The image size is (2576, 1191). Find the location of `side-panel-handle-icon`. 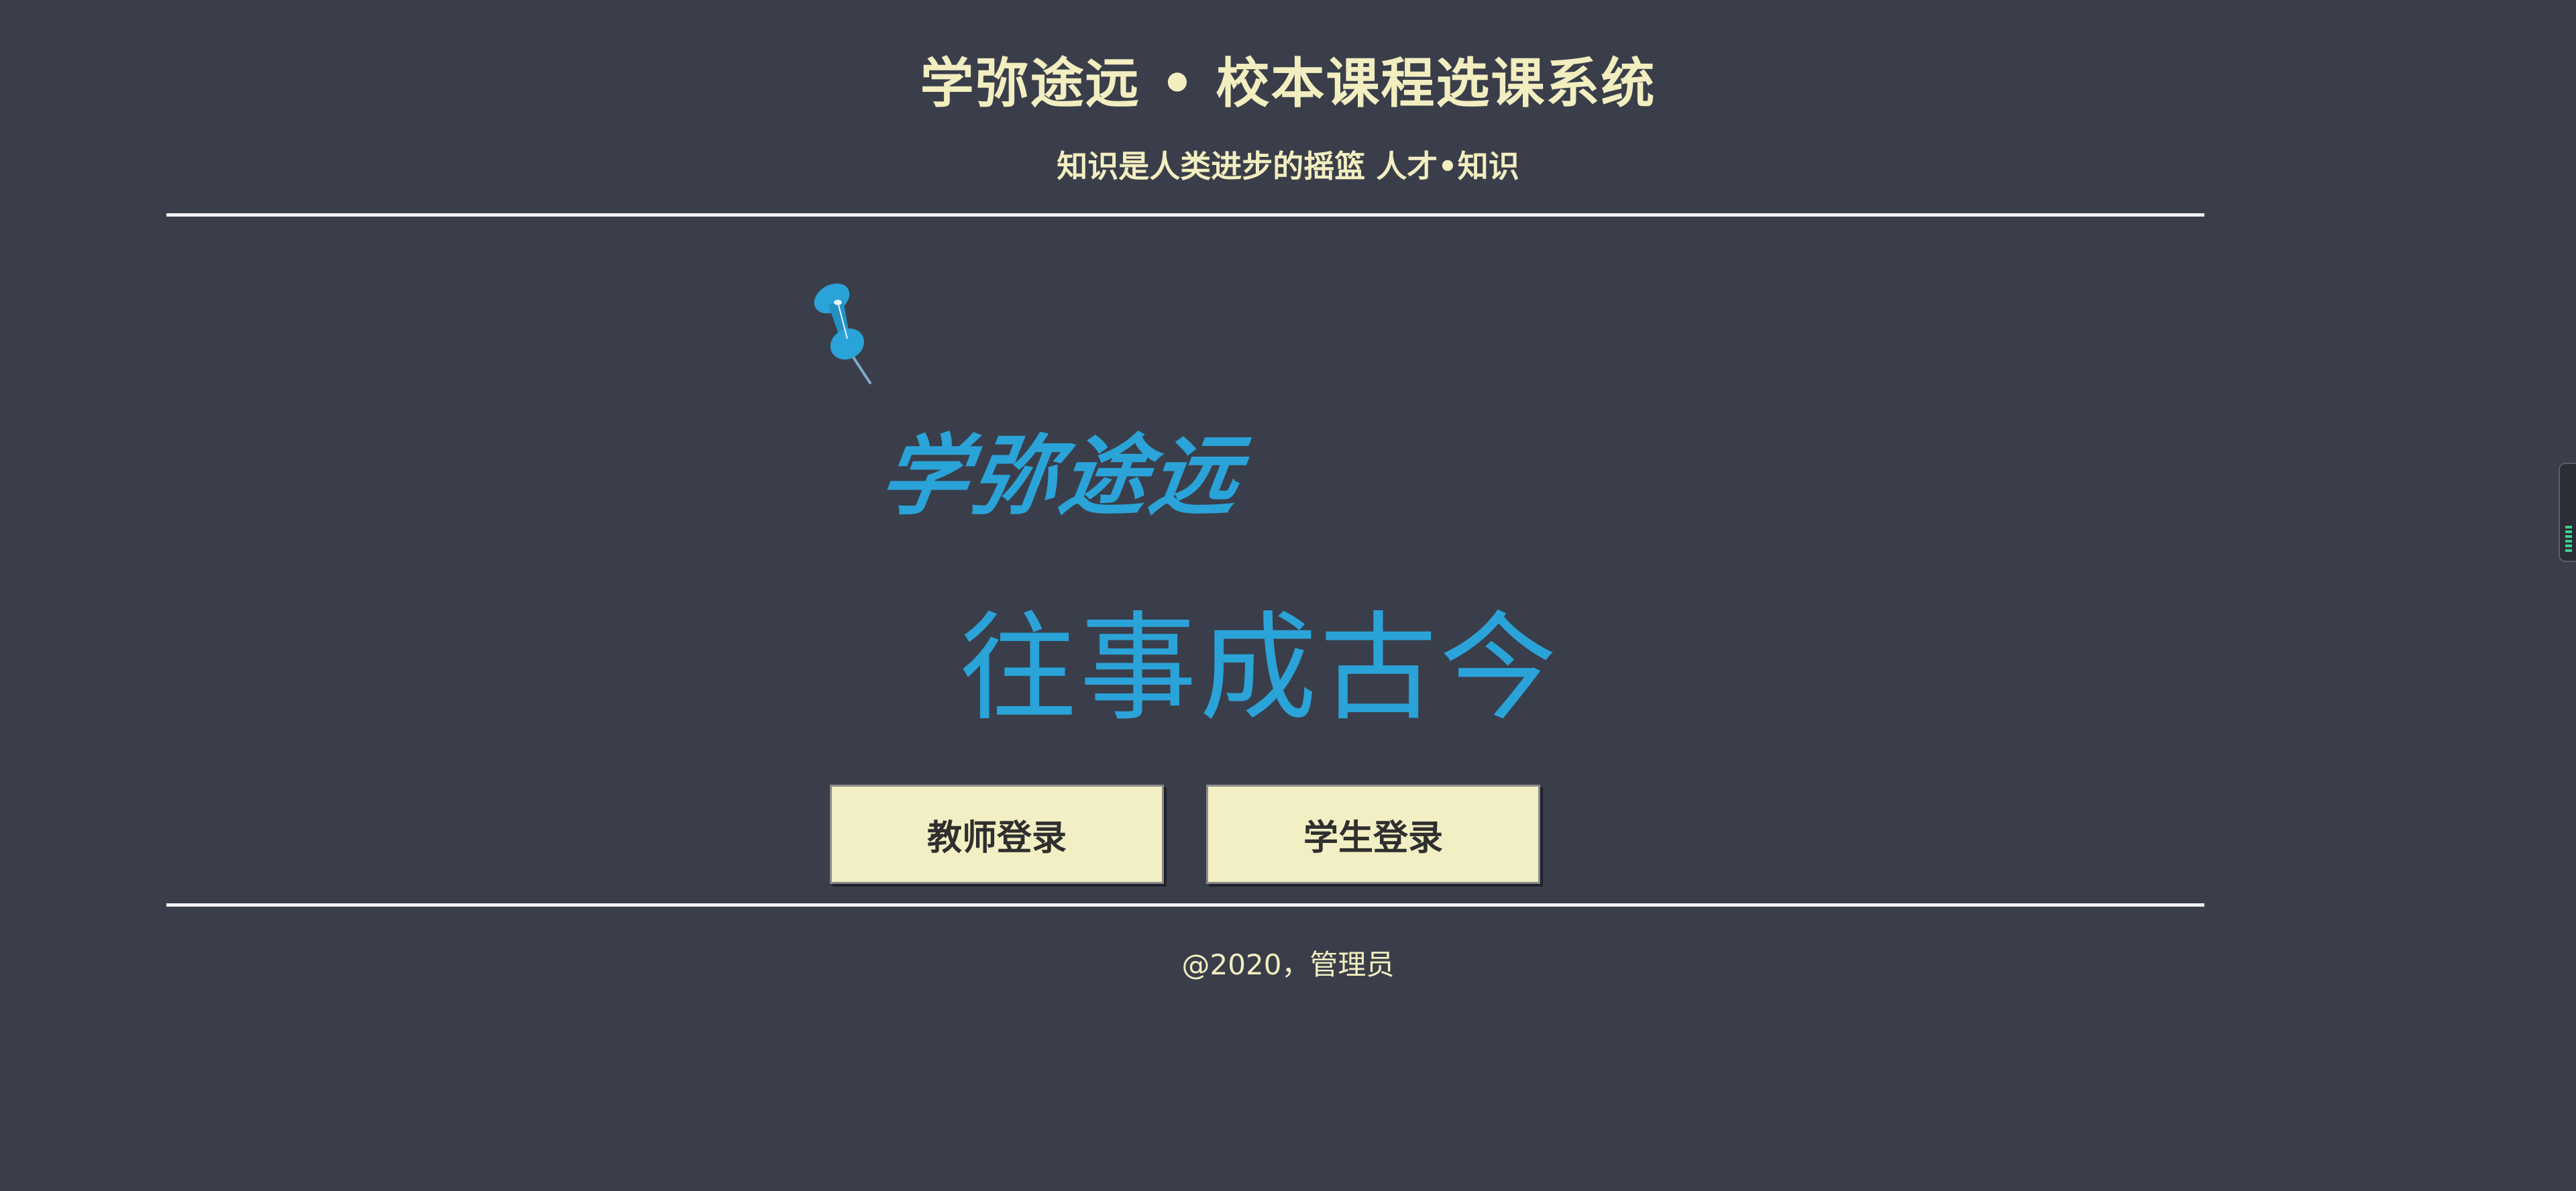

side-panel-handle-icon is located at coordinates (2567, 512).